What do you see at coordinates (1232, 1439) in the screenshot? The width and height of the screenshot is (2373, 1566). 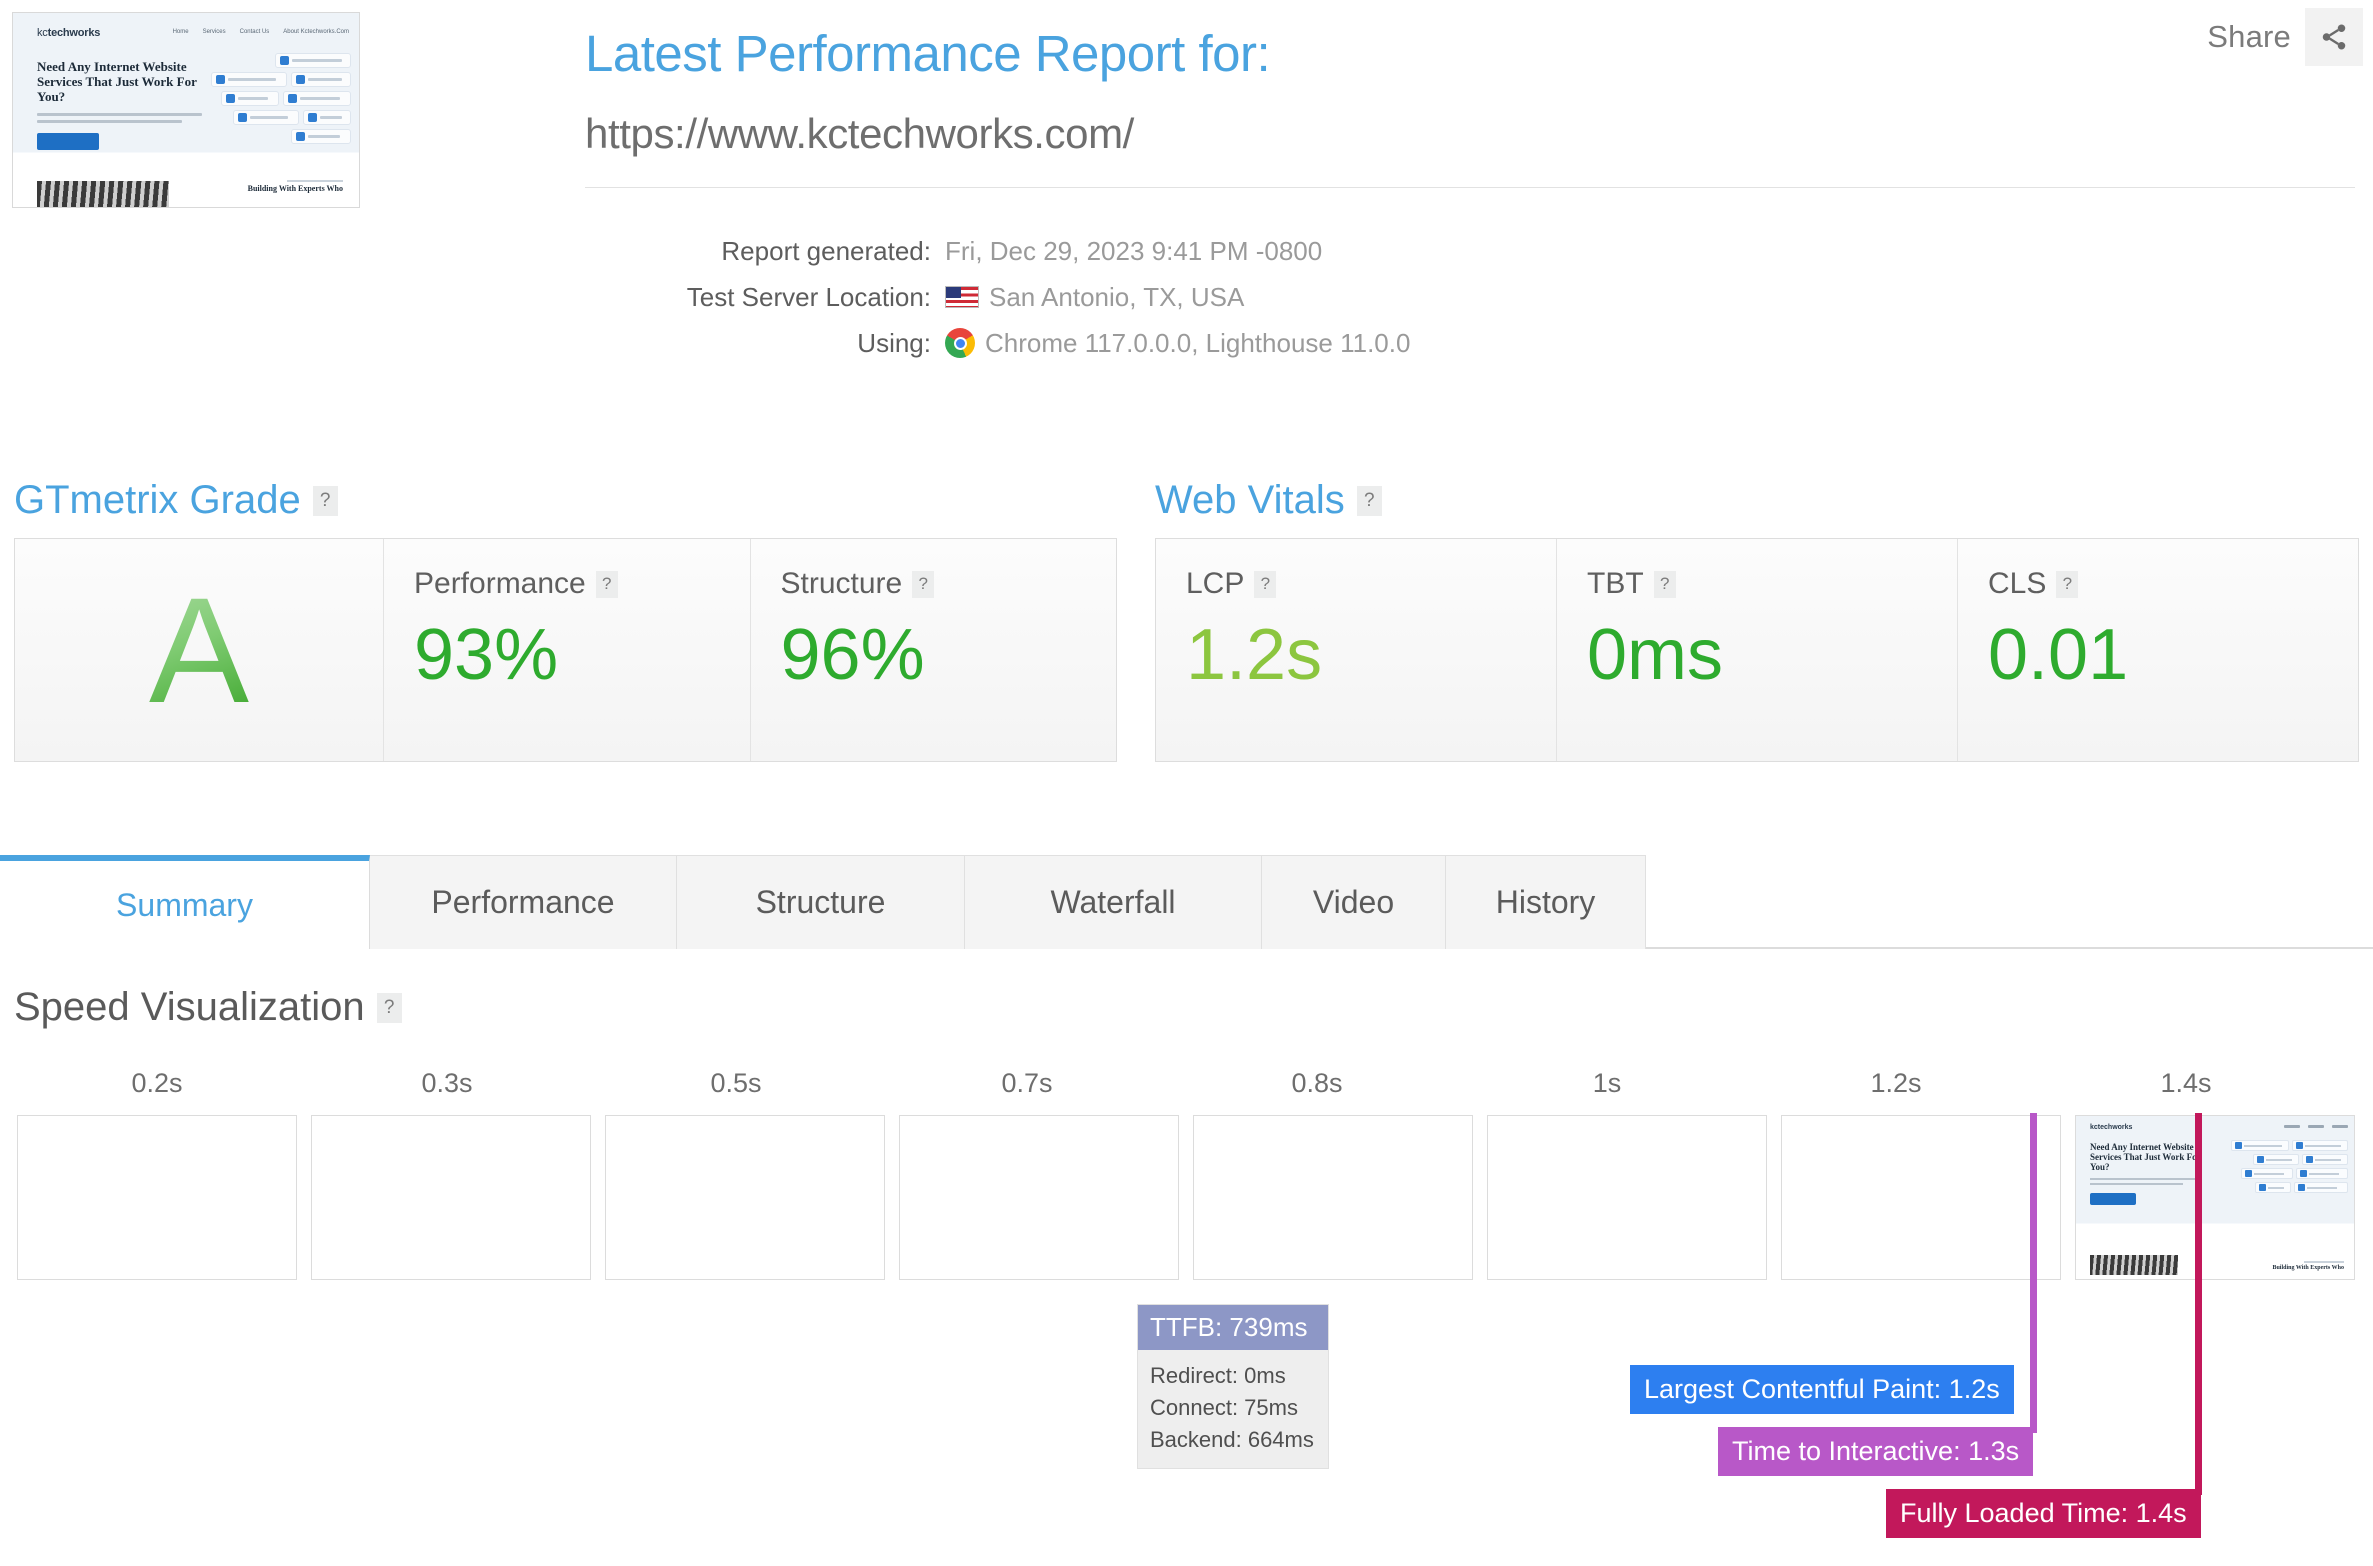 I see `ttfb-backend: Backend: 664ms` at bounding box center [1232, 1439].